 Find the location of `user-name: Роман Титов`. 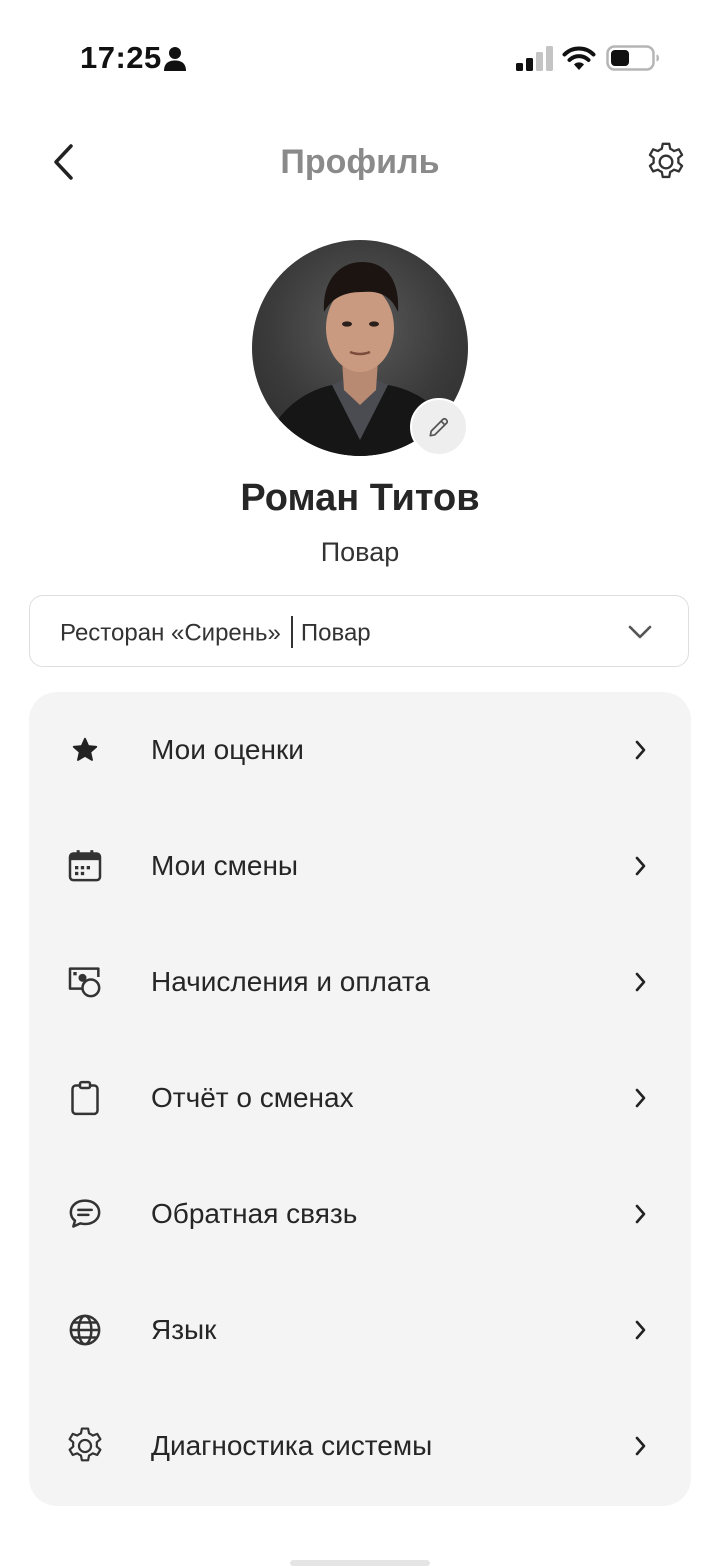

user-name: Роман Титов is located at coordinates (360, 498).